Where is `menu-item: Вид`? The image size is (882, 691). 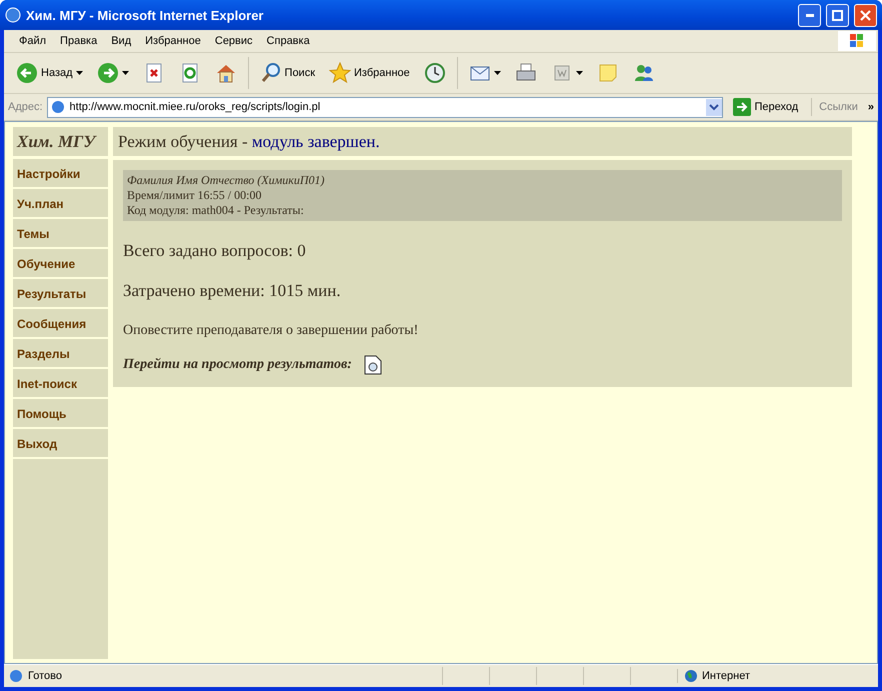
menu-item: Вид is located at coordinates (121, 41).